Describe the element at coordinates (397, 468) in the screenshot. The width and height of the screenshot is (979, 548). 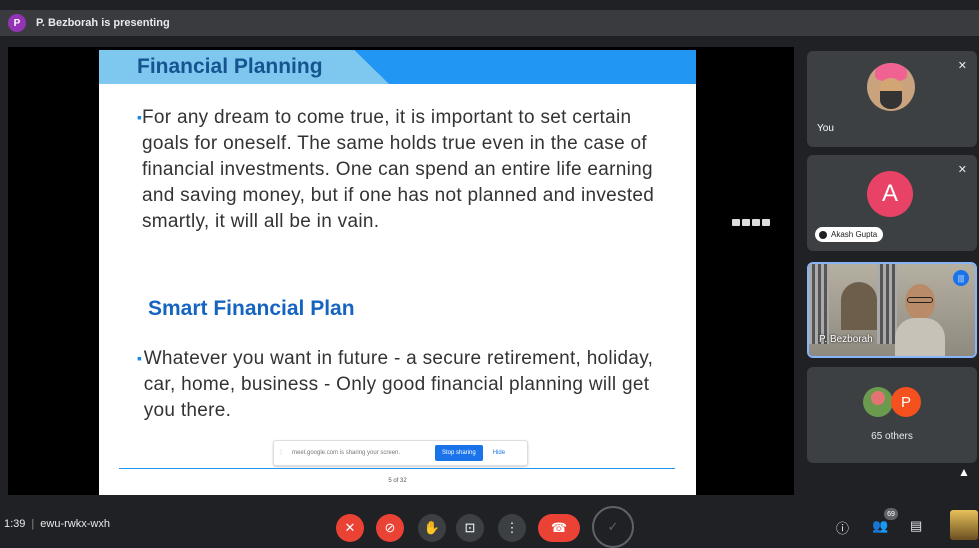
I see `slide-footer-line` at that location.